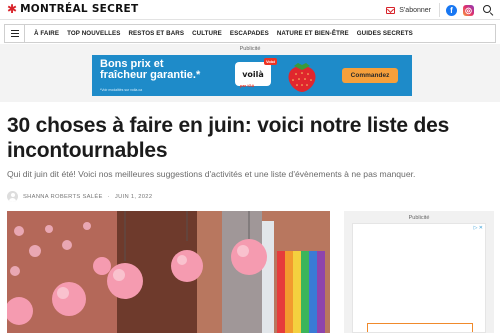  What do you see at coordinates (370, 75) in the screenshot?
I see `ad-cta-button: Commandez` at bounding box center [370, 75].